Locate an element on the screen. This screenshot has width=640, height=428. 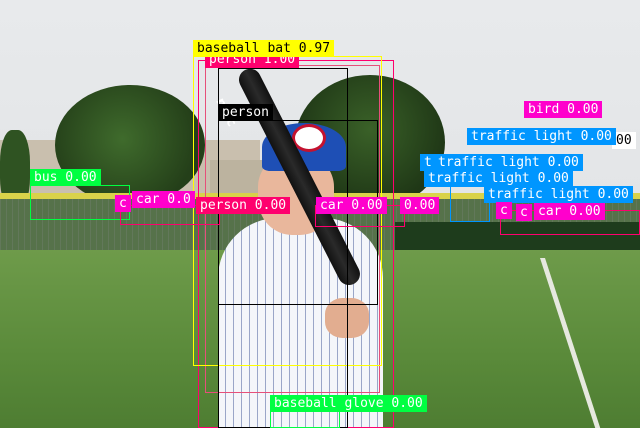
label-car-3-mid: c is located at coordinates (524, 212).